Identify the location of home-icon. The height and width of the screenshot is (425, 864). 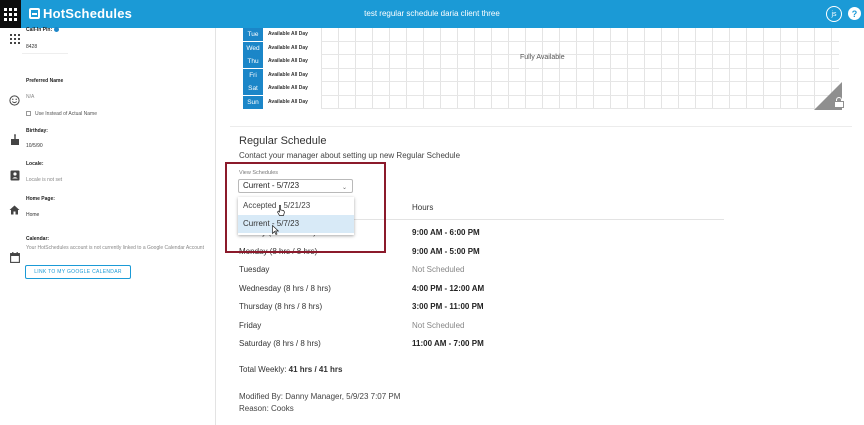
(14, 210).